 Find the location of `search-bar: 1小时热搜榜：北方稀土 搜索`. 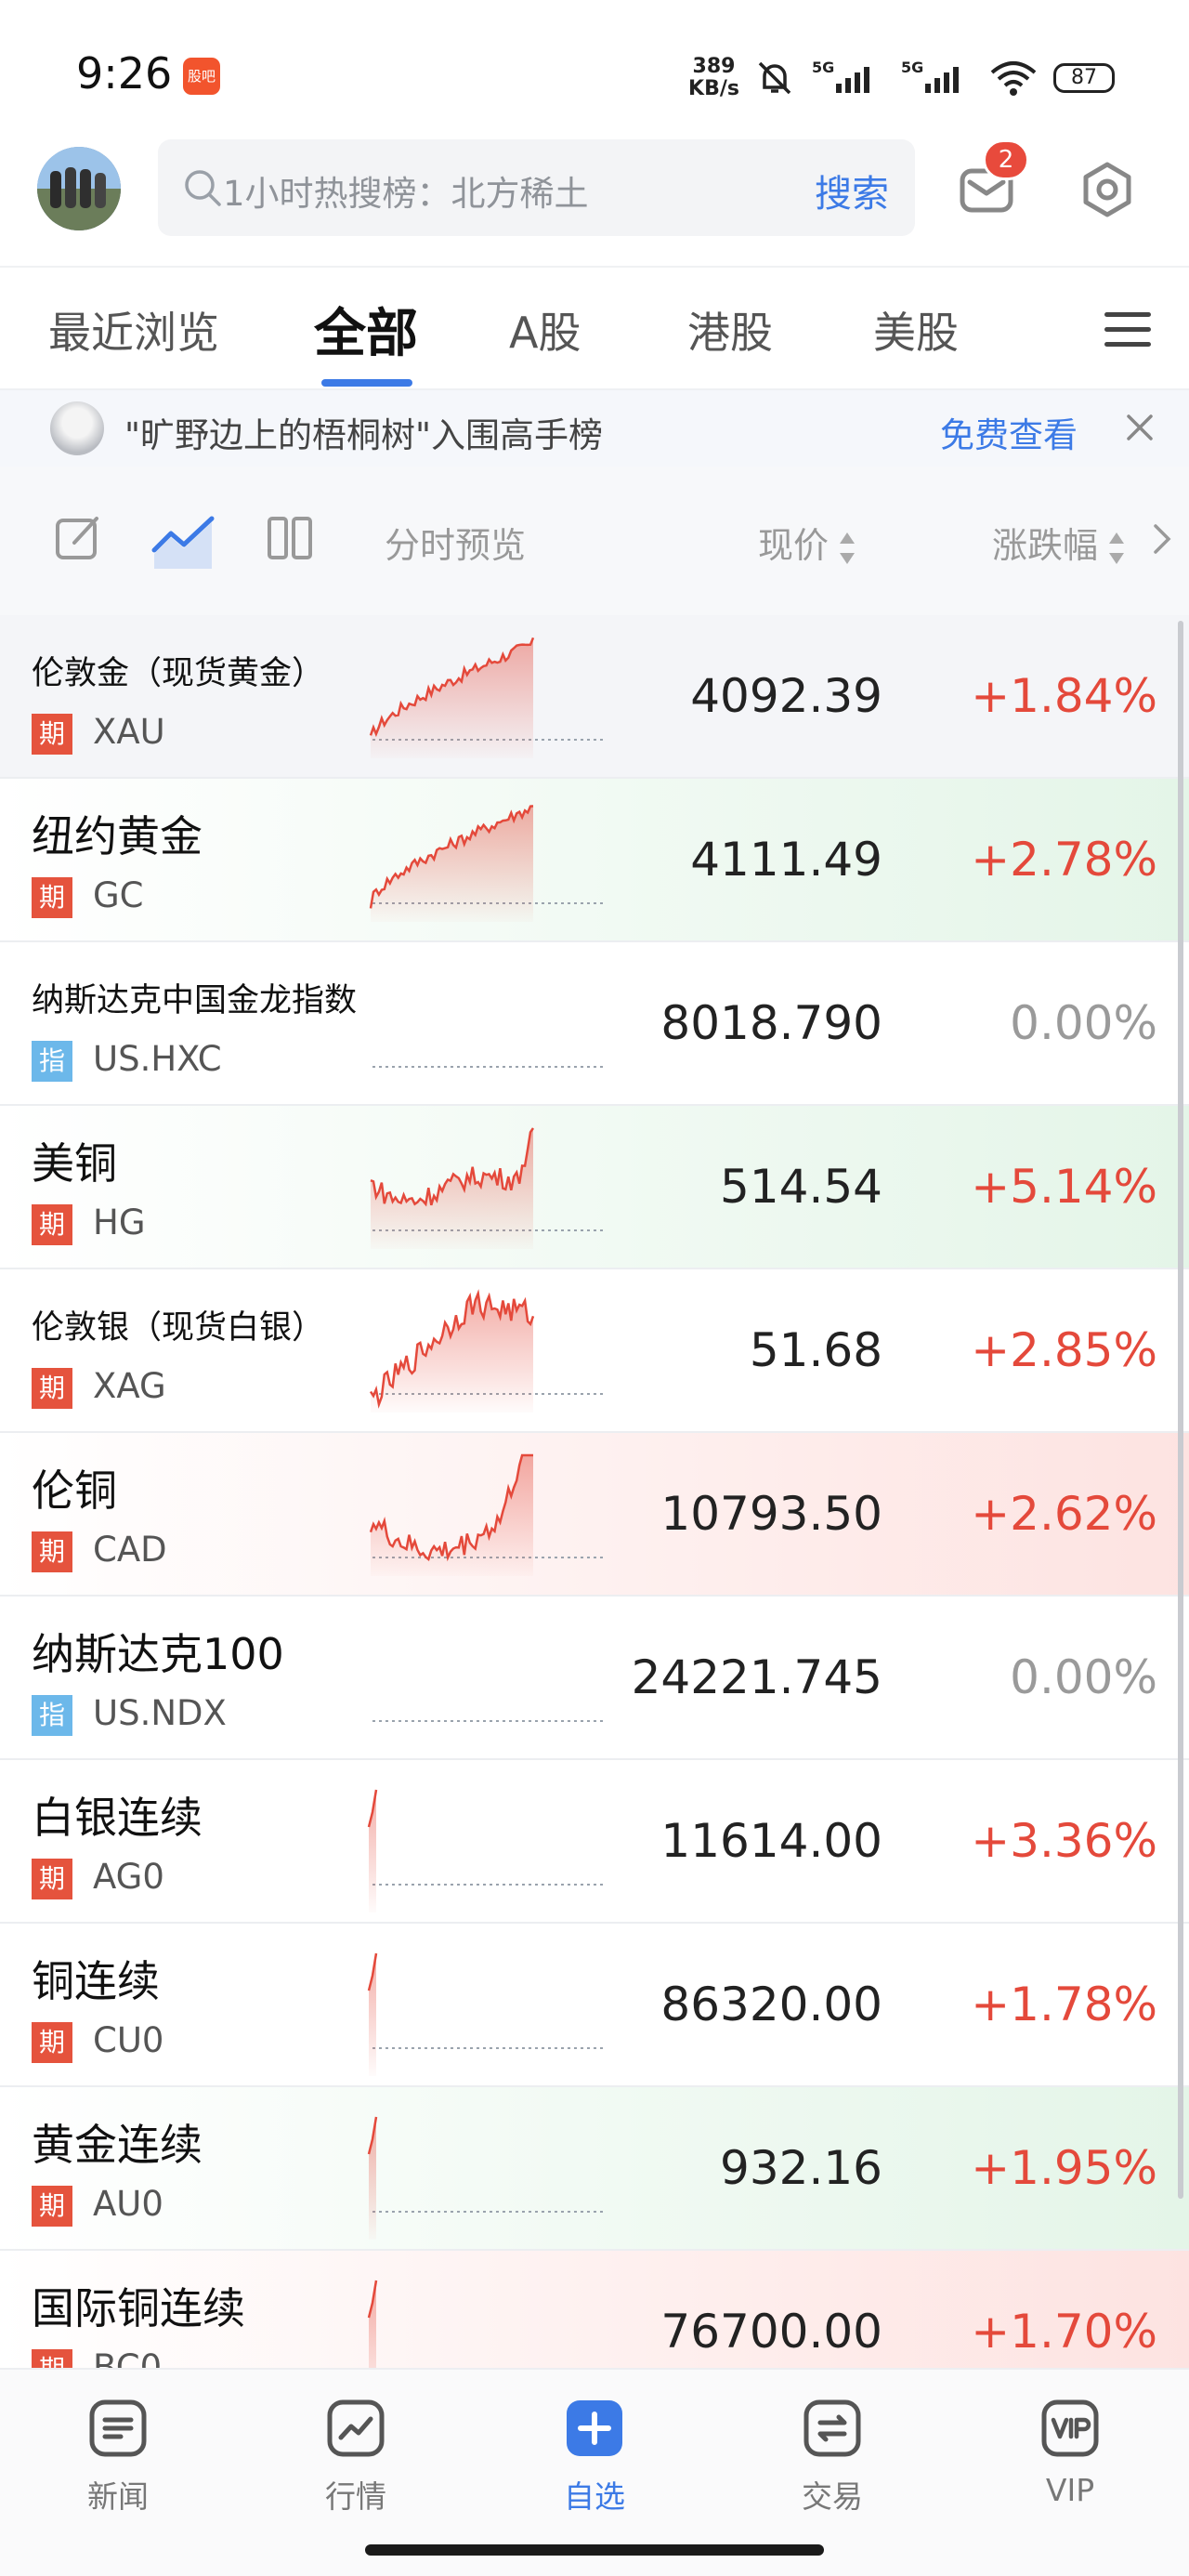

search-bar: 1小时热搜榜：北方稀土 搜索 is located at coordinates (537, 187).